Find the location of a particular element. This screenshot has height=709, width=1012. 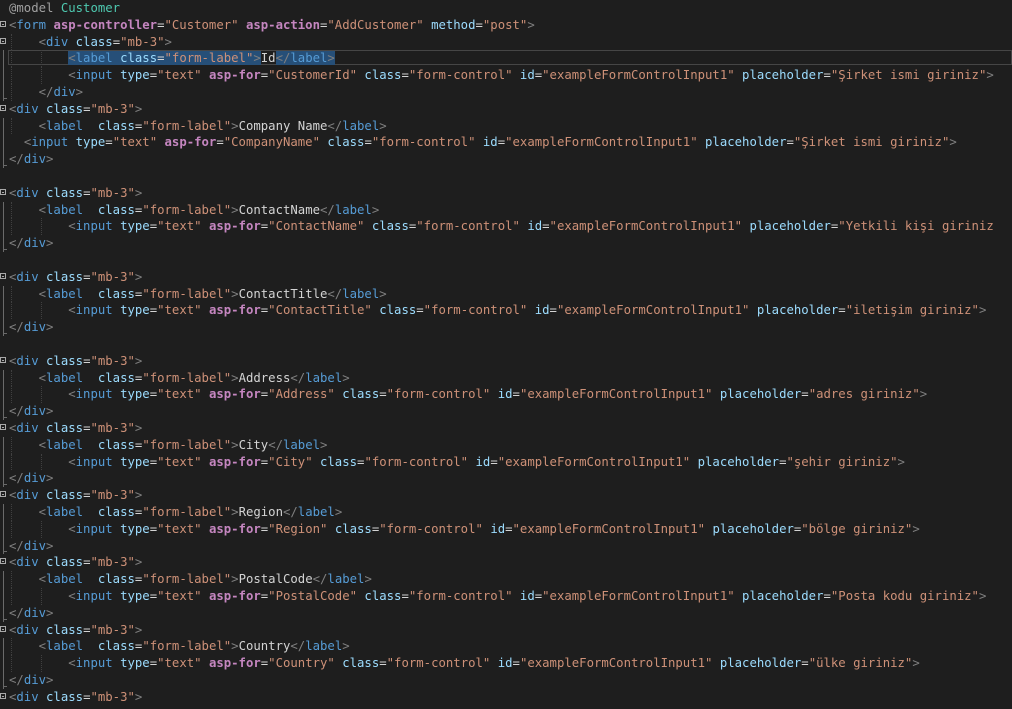

code-line: @model Customer is located at coordinates (506, 8).